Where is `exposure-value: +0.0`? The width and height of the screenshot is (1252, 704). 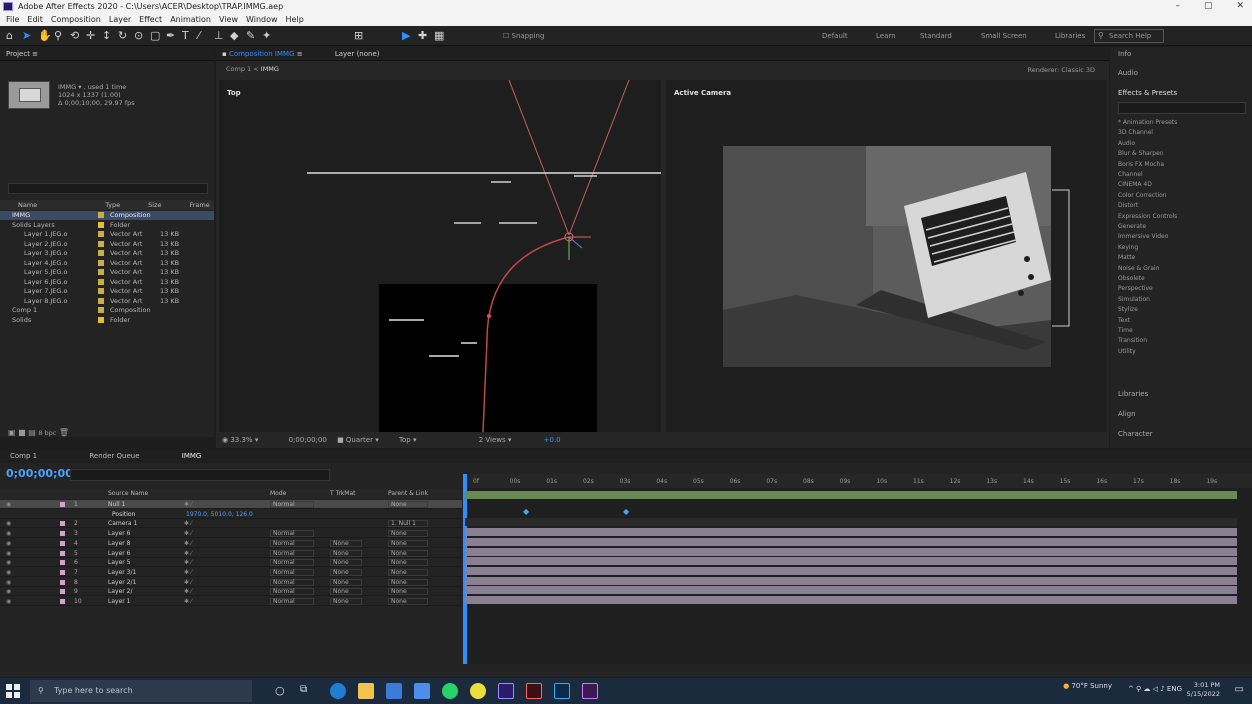
exposure-value: +0.0 is located at coordinates (552, 440).